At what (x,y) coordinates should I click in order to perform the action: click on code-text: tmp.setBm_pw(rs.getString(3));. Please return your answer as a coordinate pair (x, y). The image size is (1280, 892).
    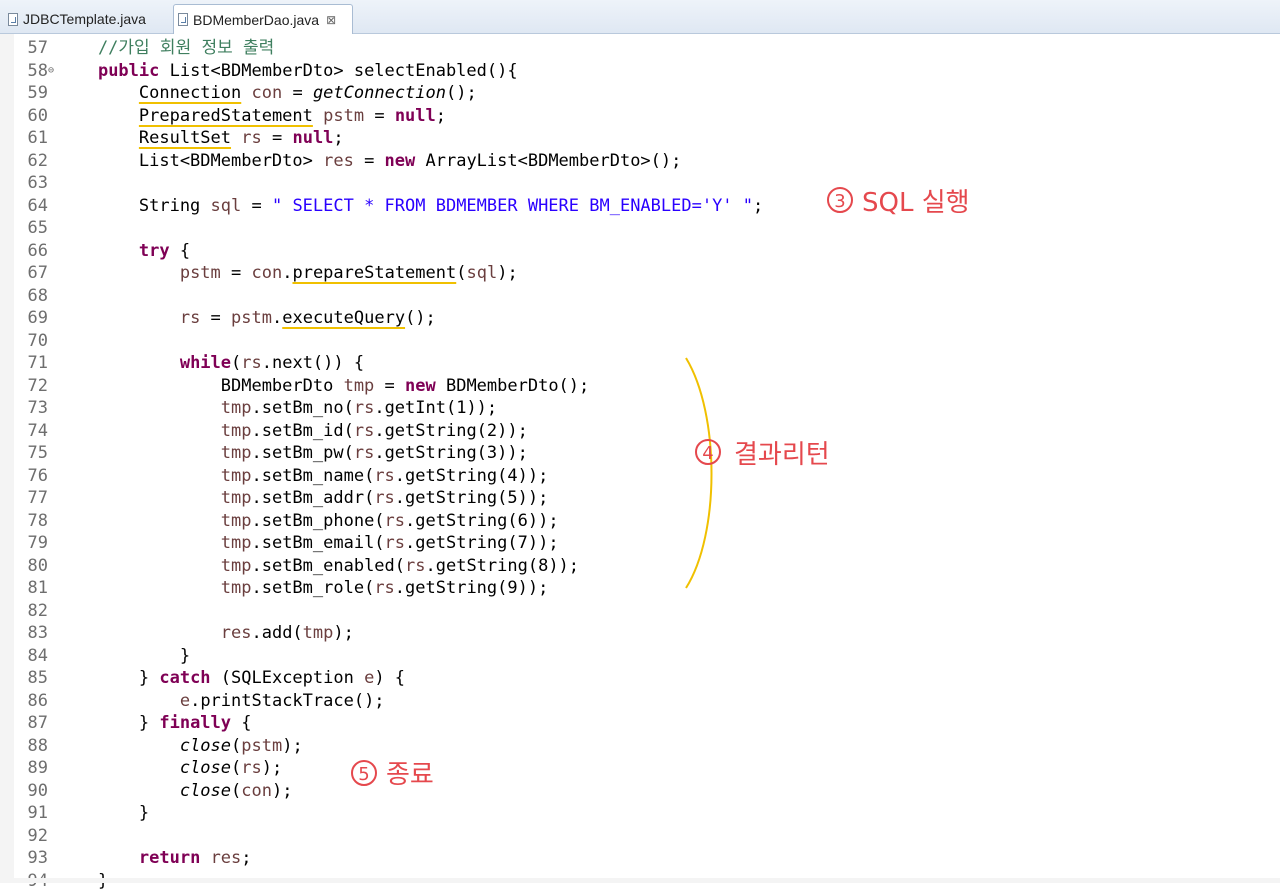
    Looking at the image, I should click on (292, 453).